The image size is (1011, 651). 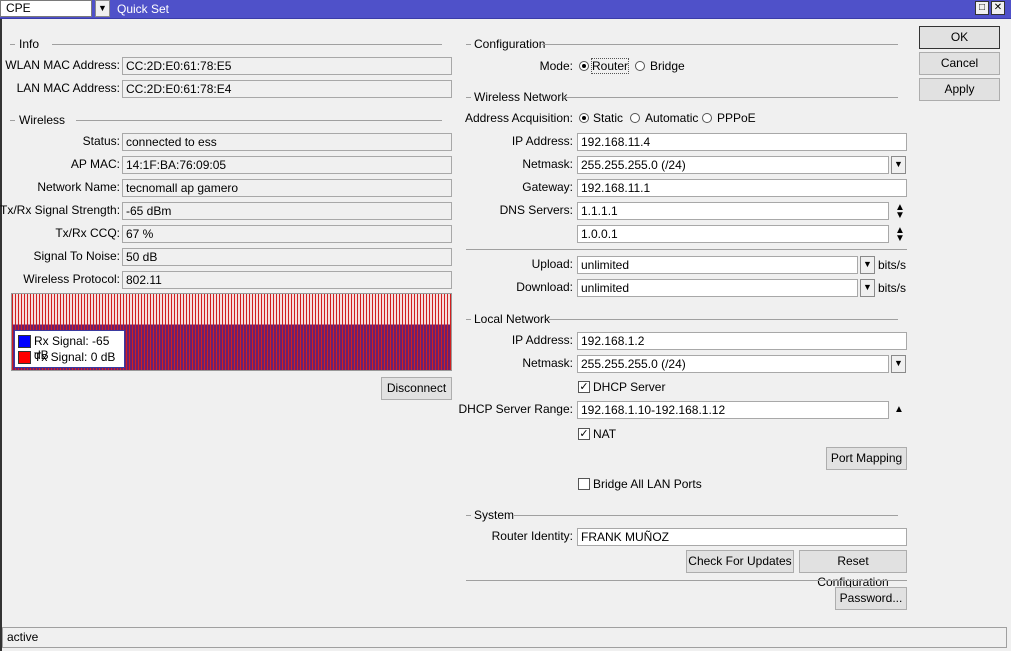 What do you see at coordinates (647, 484) in the screenshot?
I see `bridge-all-lan-label: Bridge All LAN Ports` at bounding box center [647, 484].